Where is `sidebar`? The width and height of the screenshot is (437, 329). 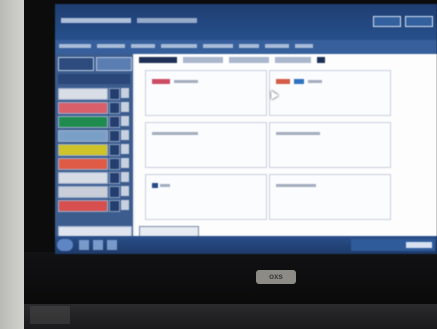 sidebar is located at coordinates (94, 154).